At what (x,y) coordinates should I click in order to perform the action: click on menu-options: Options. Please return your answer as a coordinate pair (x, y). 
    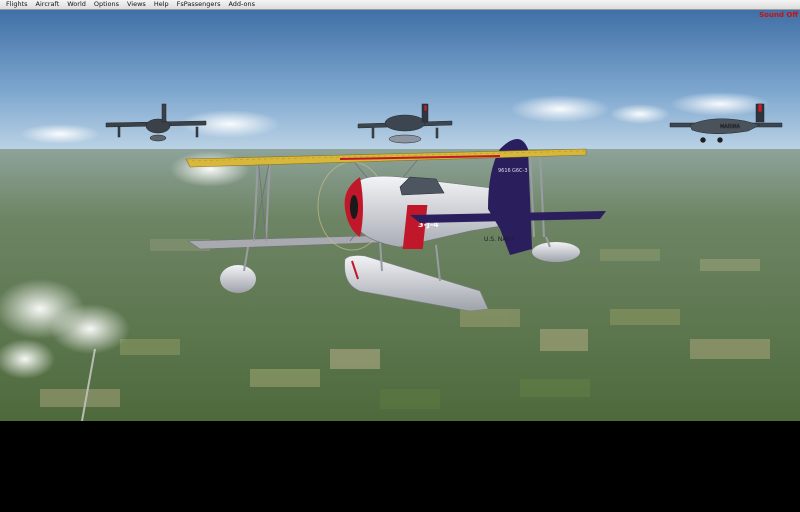
    Looking at the image, I should click on (106, 4).